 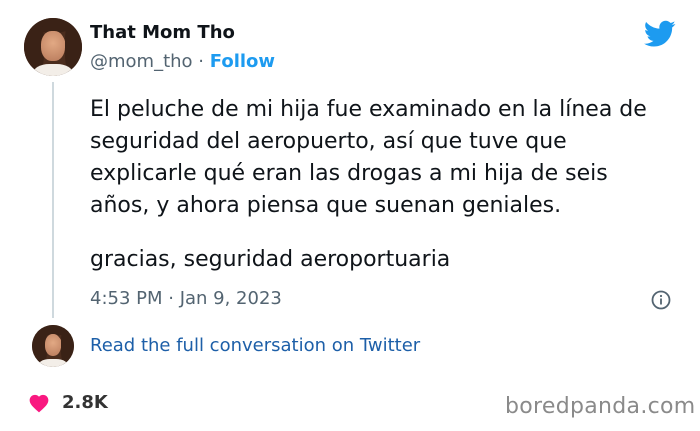 I want to click on follow-button: Follow, so click(x=242, y=61).